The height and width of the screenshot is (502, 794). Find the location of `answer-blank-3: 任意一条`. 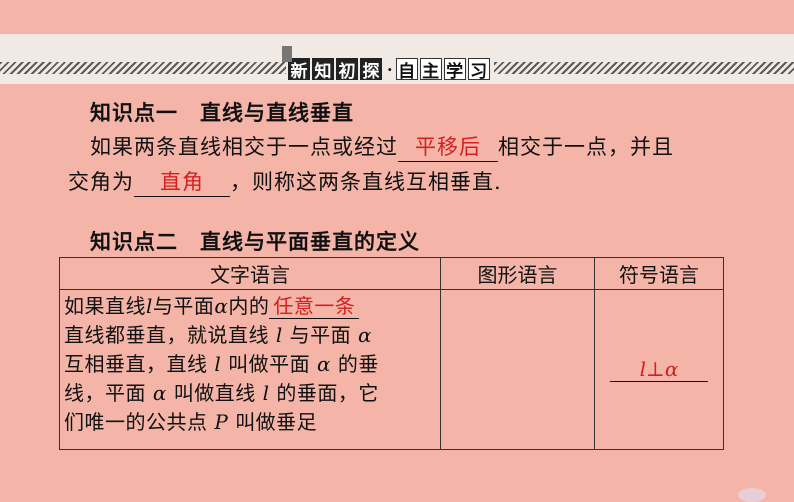

answer-blank-3: 任意一条 is located at coordinates (314, 306).